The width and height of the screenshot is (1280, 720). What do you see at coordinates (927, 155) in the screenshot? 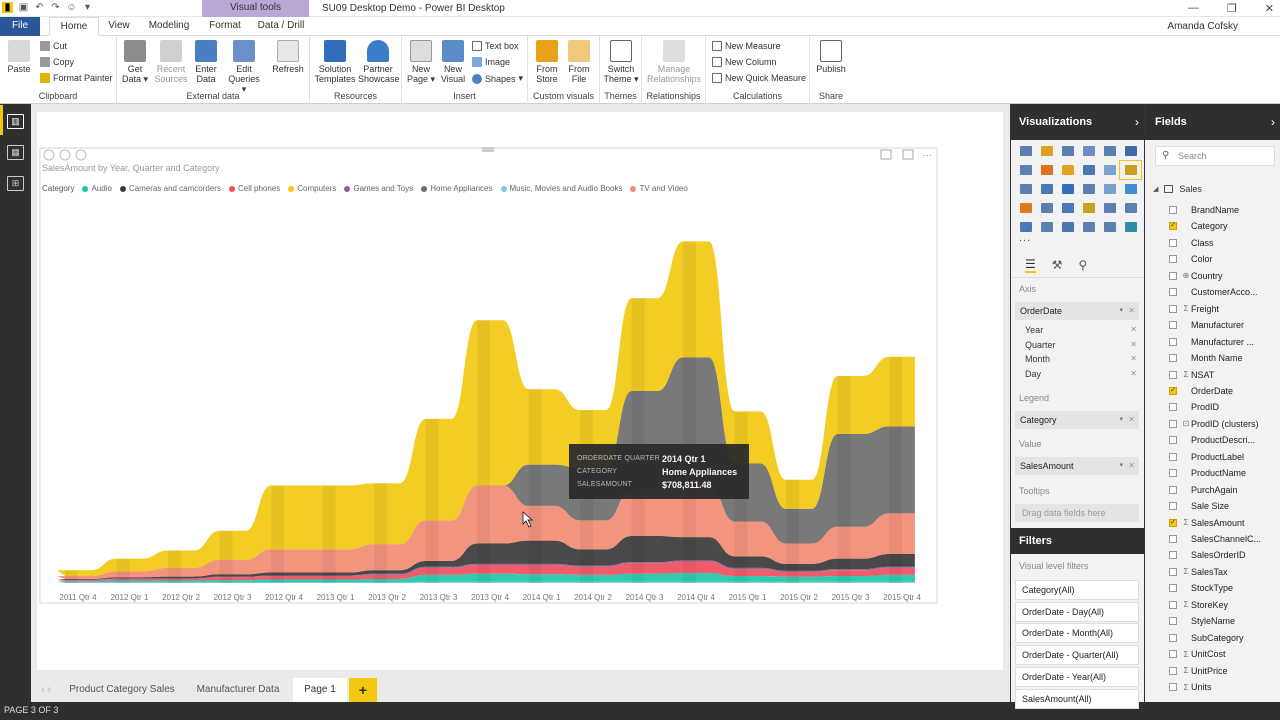
I see `more-options-icon: ···` at bounding box center [927, 155].